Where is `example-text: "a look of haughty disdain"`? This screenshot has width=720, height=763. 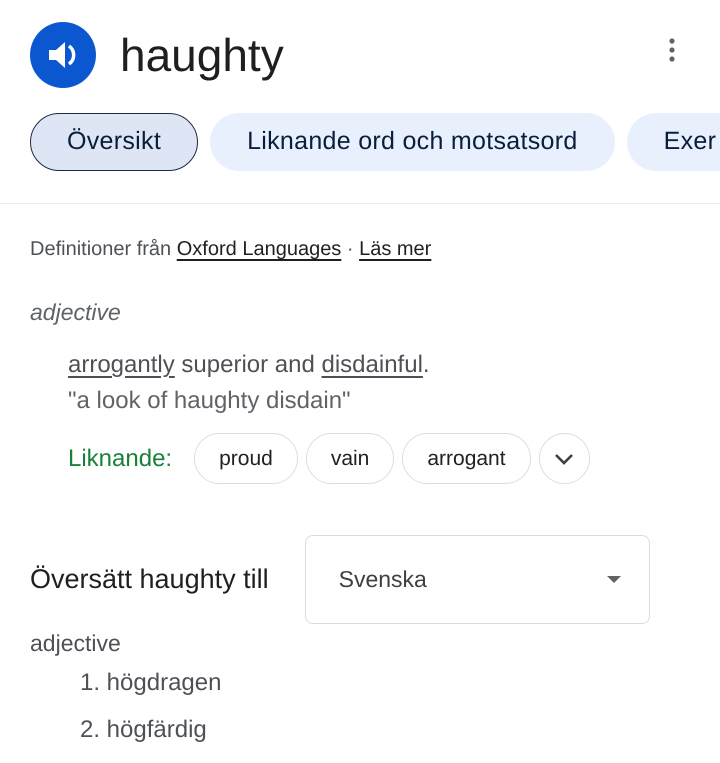 example-text: "a look of haughty disdain" is located at coordinates (210, 401).